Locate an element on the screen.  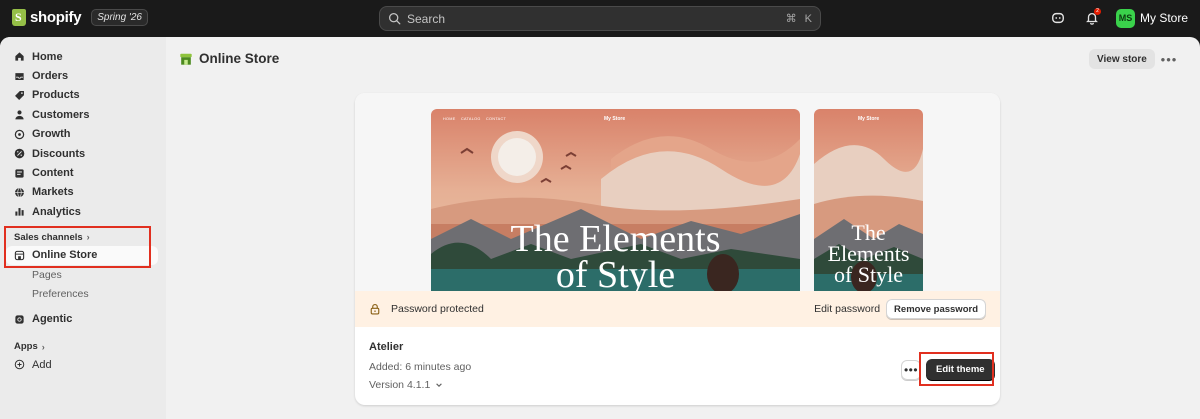
apps-heading: Apps › is located at coordinates (83, 346).